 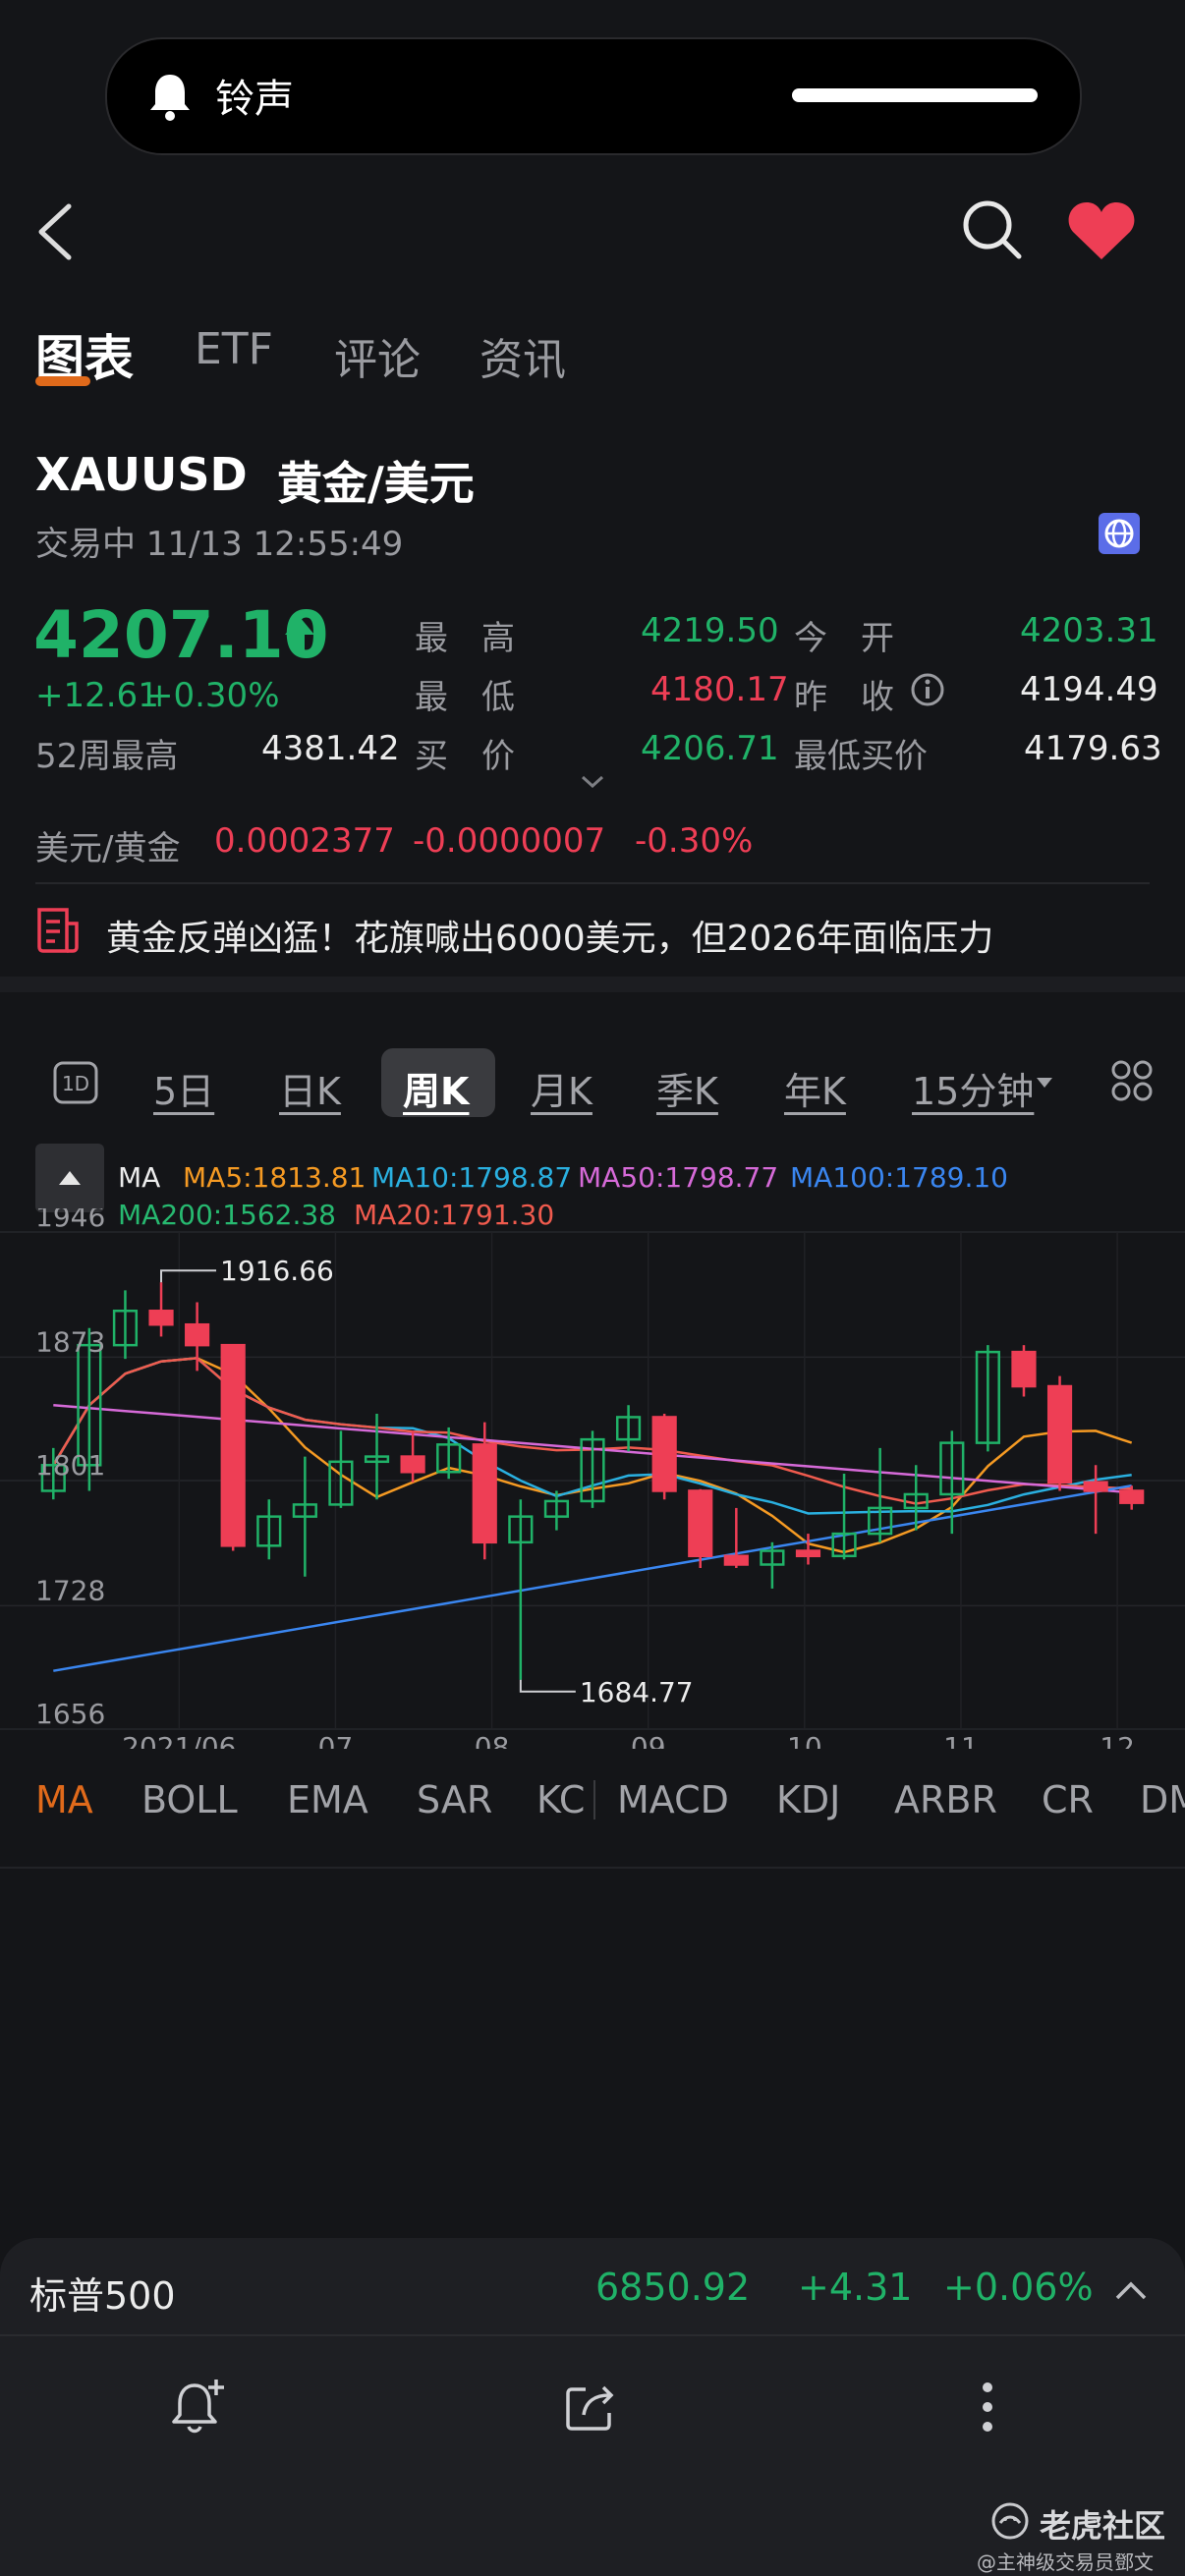 I want to click on high-value: 4219.50, so click(x=710, y=630).